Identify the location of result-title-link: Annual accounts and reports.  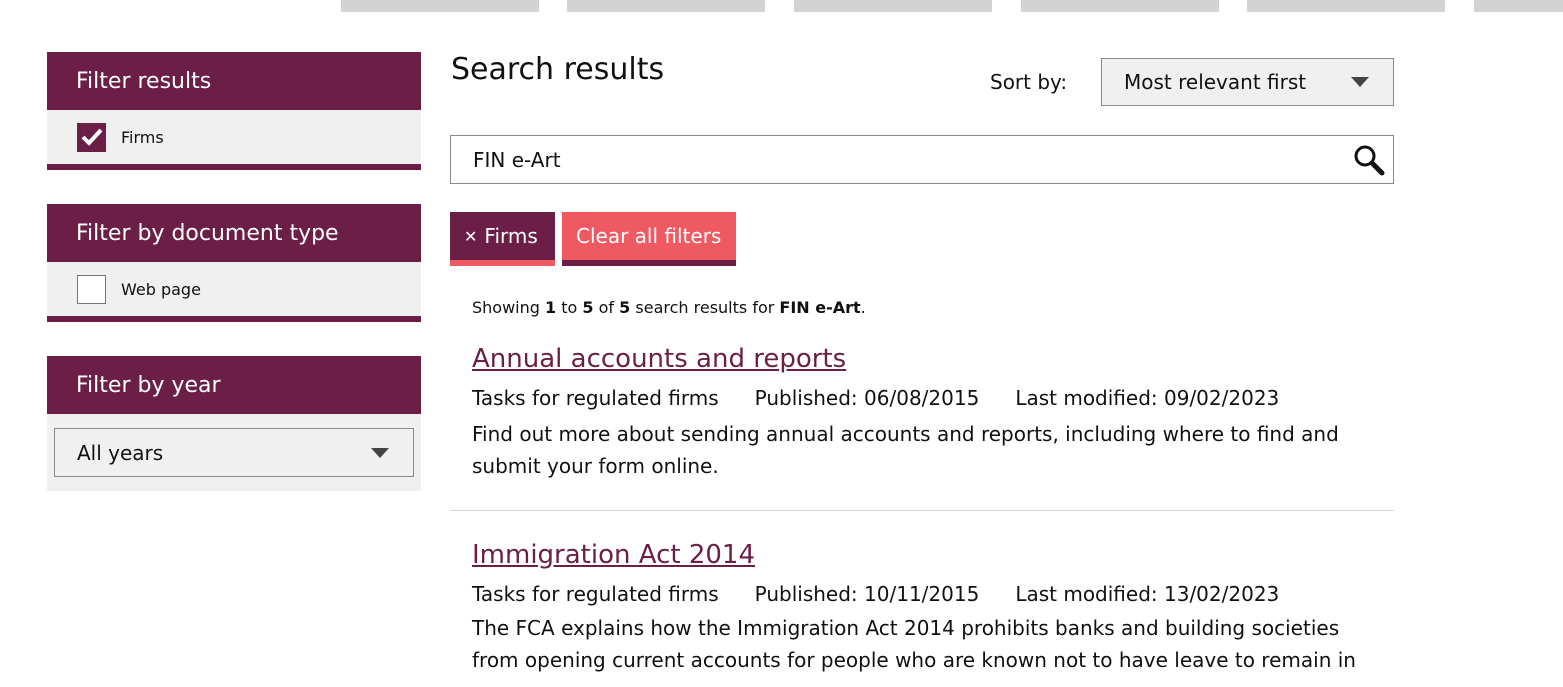
(659, 359).